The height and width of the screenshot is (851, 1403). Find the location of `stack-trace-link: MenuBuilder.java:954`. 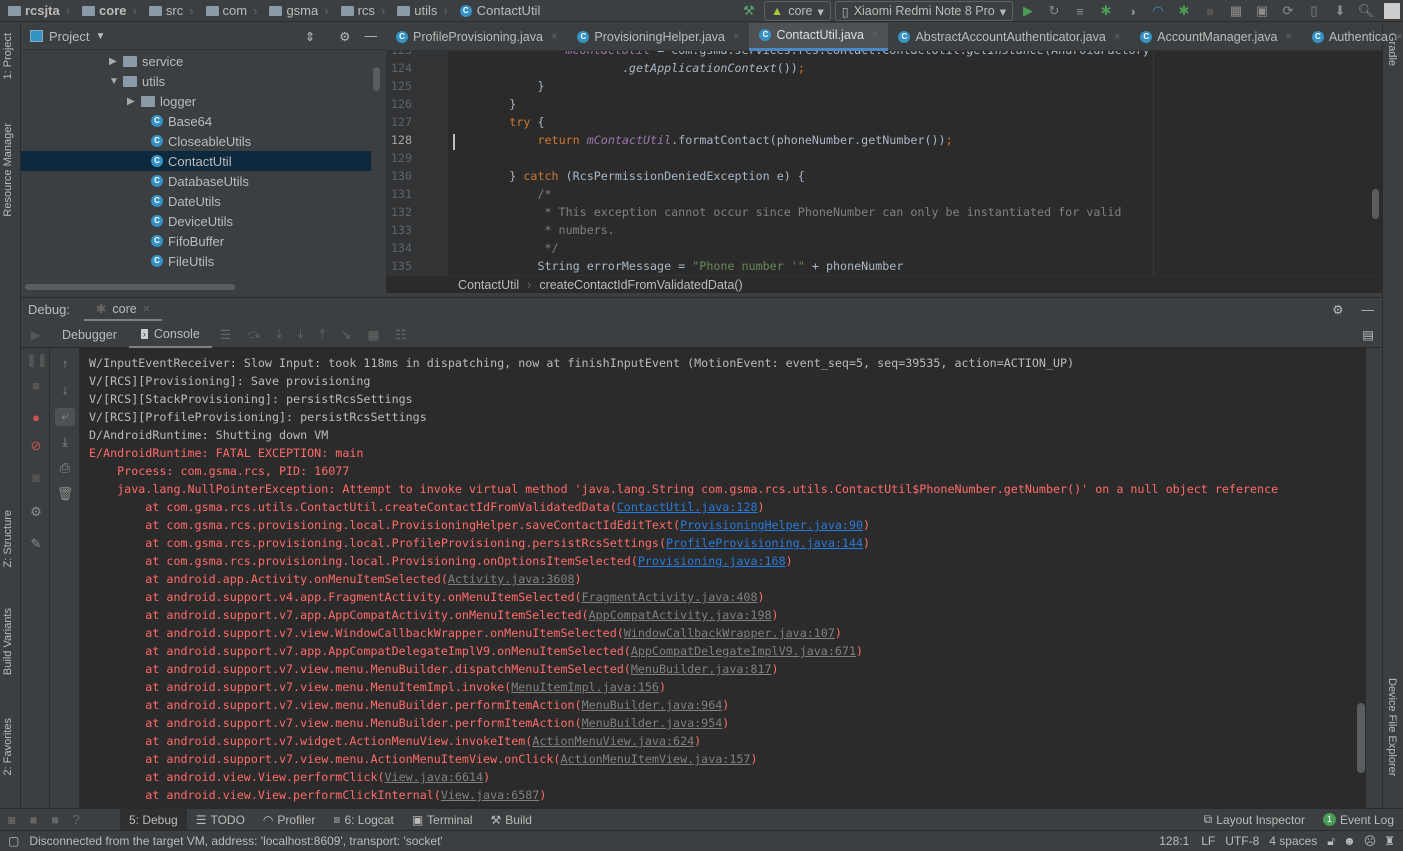

stack-trace-link: MenuBuilder.java:954 is located at coordinates (652, 723).